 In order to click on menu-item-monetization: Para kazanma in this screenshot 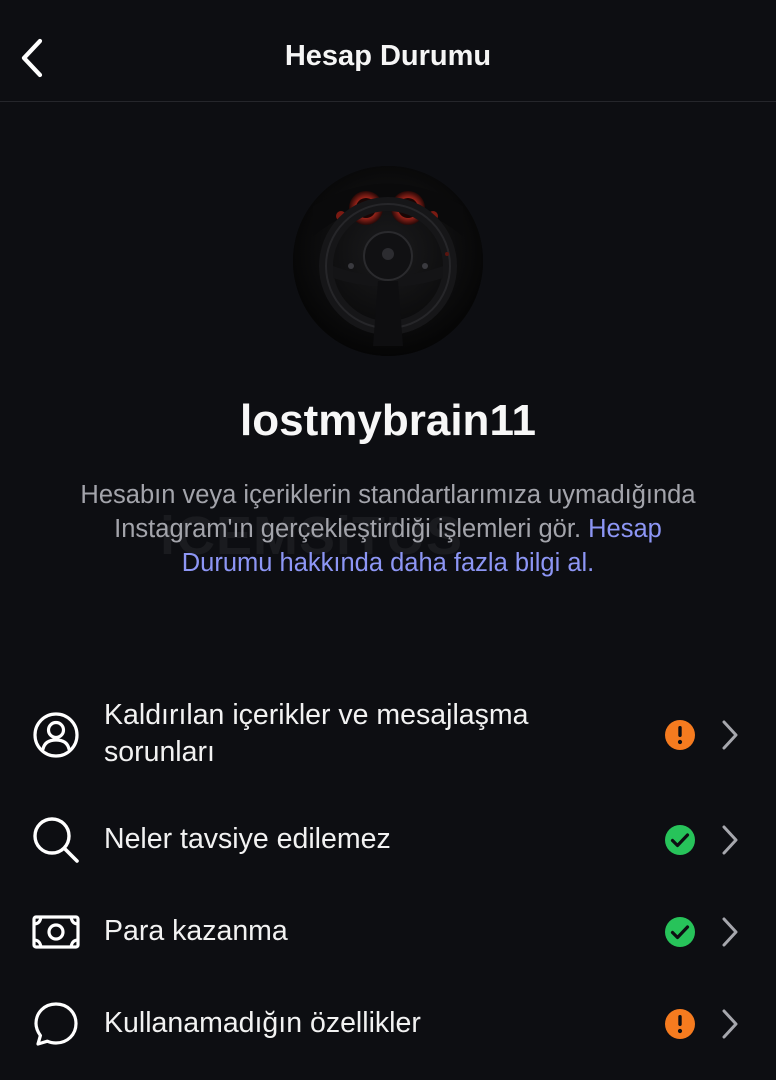, I will do `click(388, 932)`.